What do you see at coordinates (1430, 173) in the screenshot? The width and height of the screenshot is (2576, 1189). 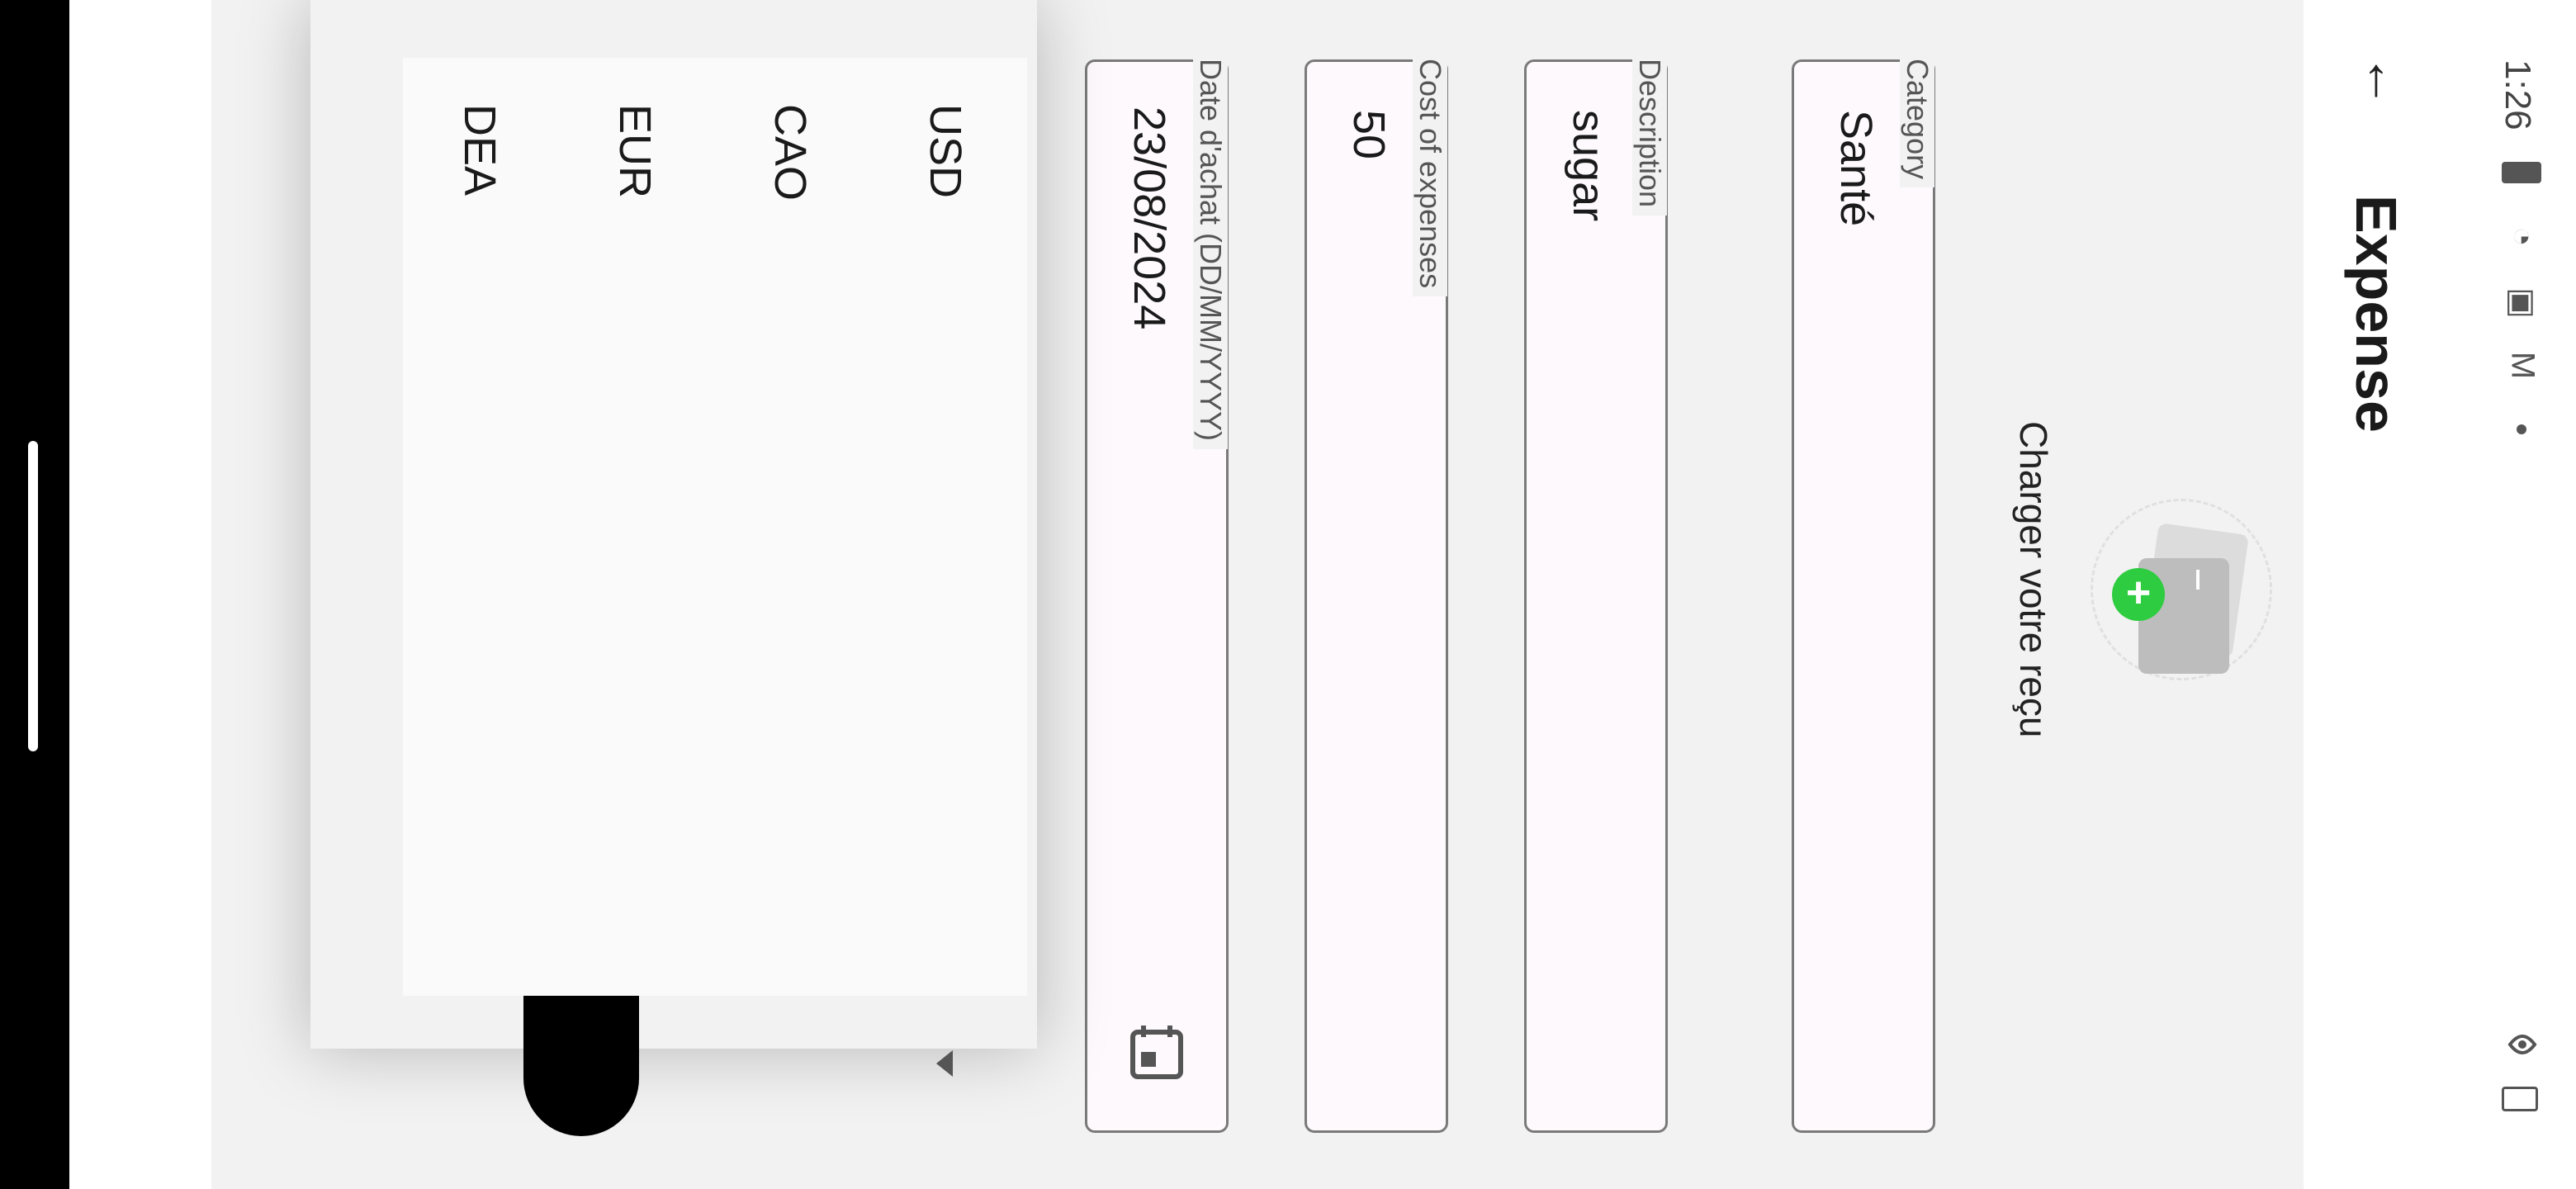 I see `cost-label: Cost of expenses` at bounding box center [1430, 173].